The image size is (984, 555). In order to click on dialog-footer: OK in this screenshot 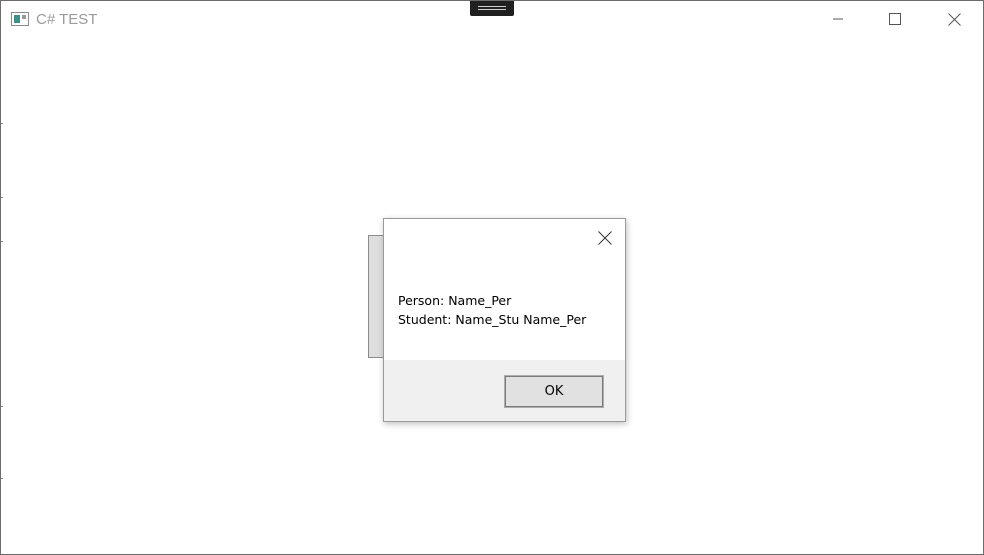, I will do `click(504, 390)`.